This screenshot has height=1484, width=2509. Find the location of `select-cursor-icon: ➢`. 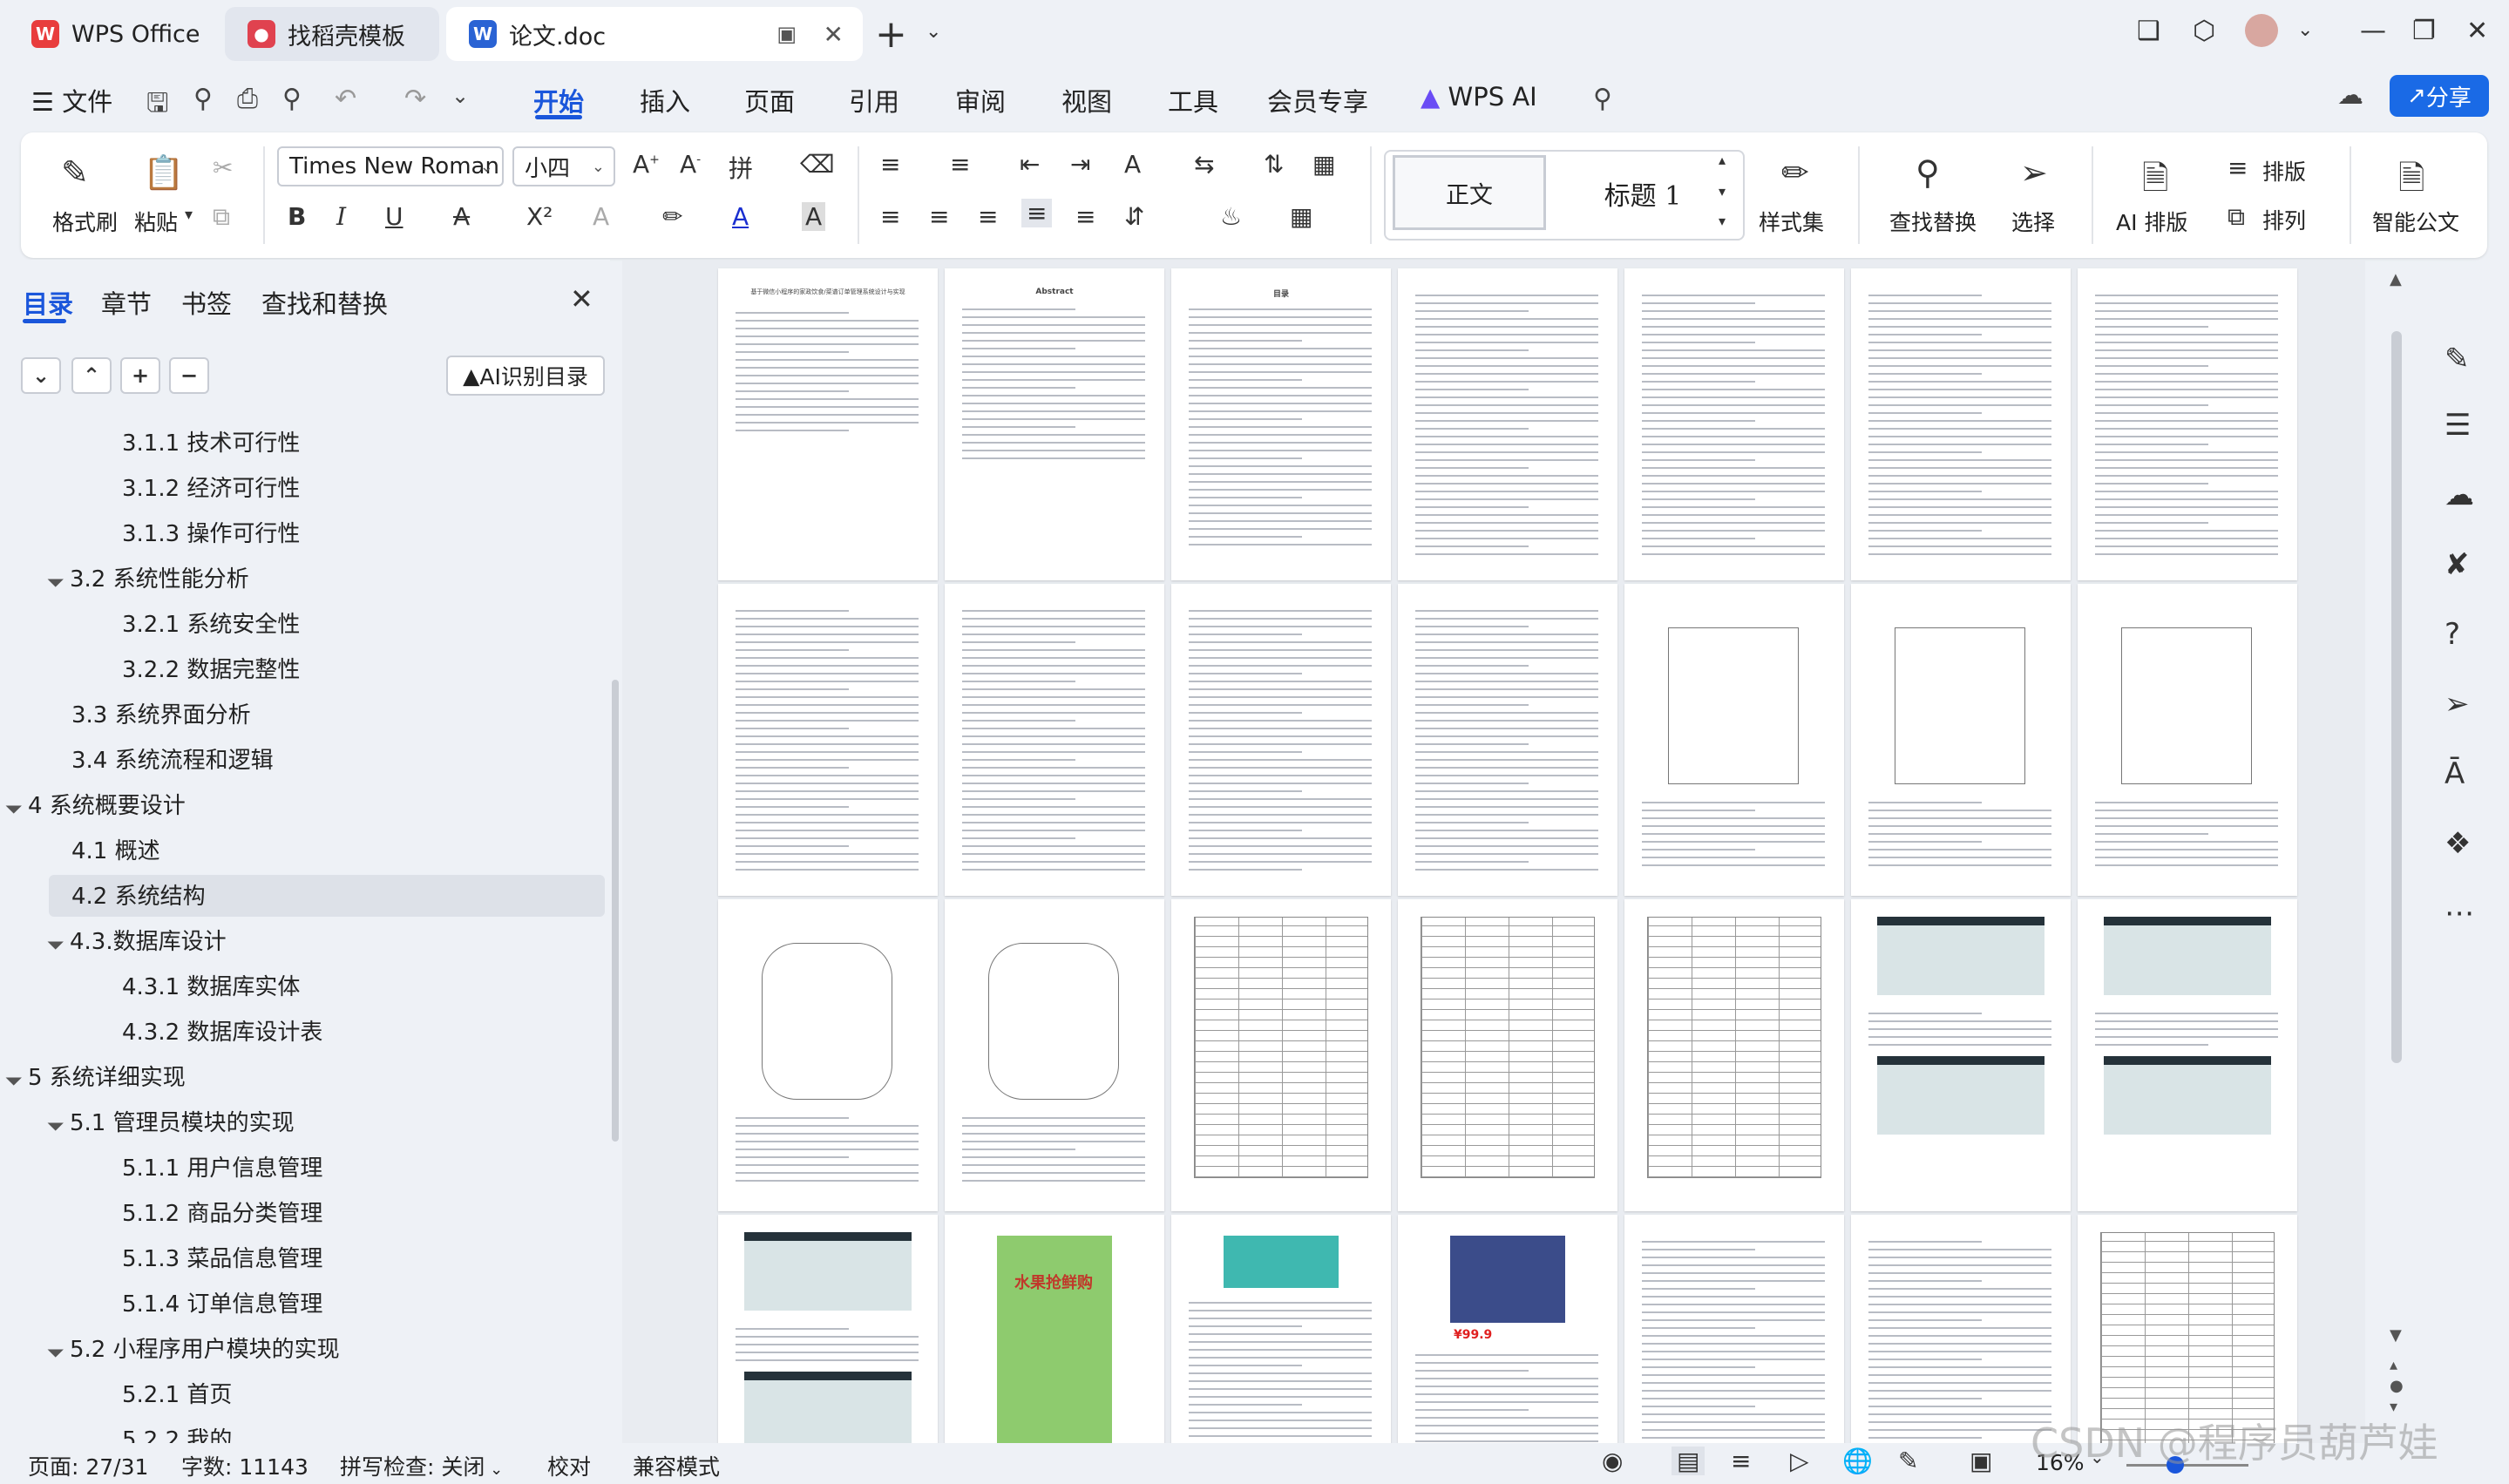

select-cursor-icon: ➢ is located at coordinates (2457, 704).